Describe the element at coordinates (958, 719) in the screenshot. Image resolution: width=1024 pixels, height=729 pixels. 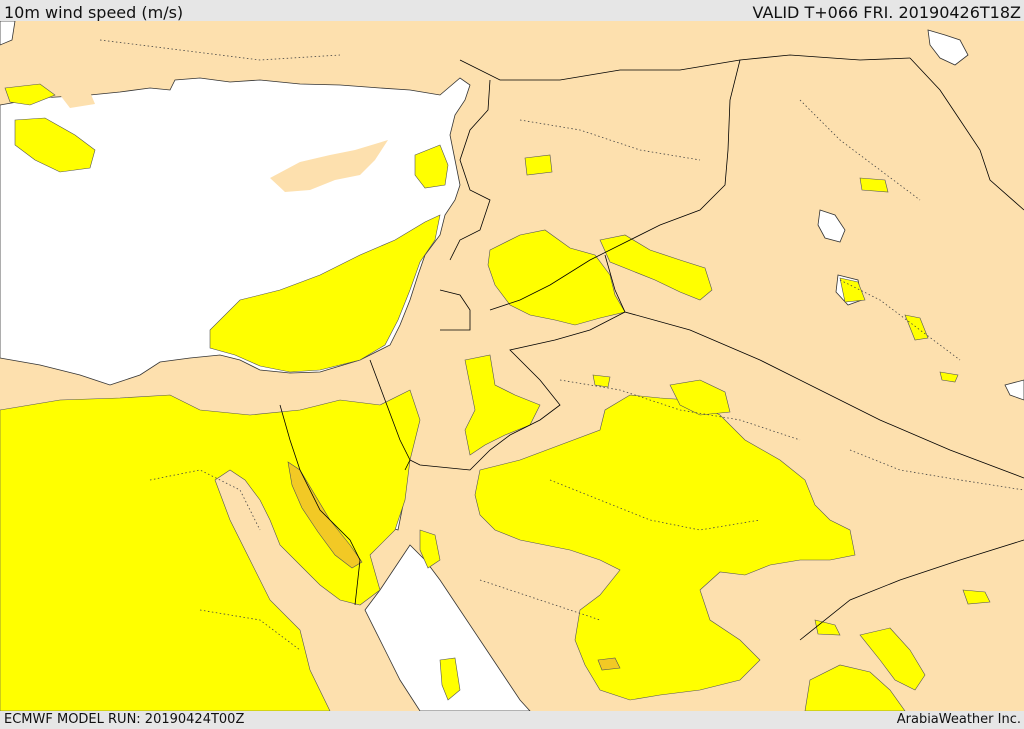
I see `credit: ArabiaWeather Inc.` at that location.